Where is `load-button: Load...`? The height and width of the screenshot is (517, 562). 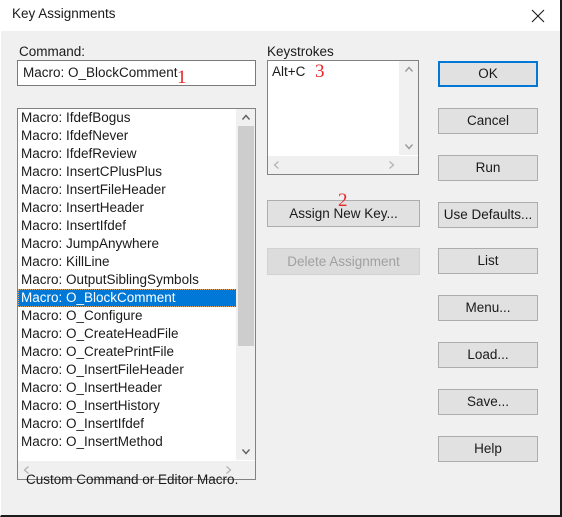
load-button: Load... is located at coordinates (488, 355).